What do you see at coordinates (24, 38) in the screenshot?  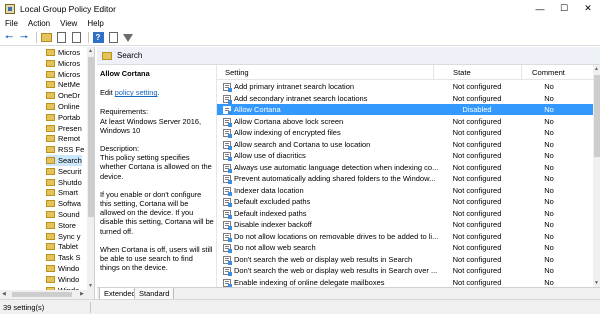 I see `forward-icon: 🠒` at bounding box center [24, 38].